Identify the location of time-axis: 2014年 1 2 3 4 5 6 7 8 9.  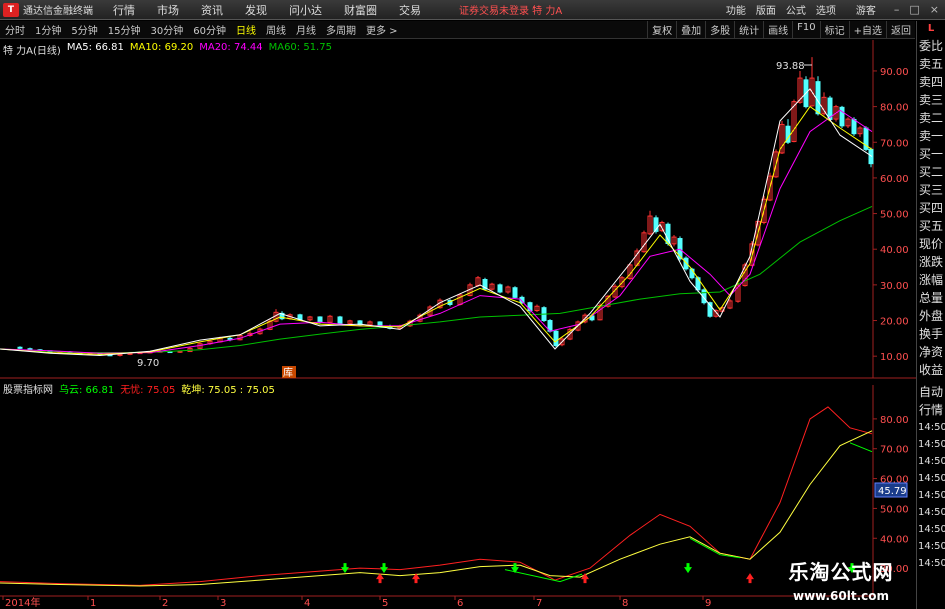
(356, 602).